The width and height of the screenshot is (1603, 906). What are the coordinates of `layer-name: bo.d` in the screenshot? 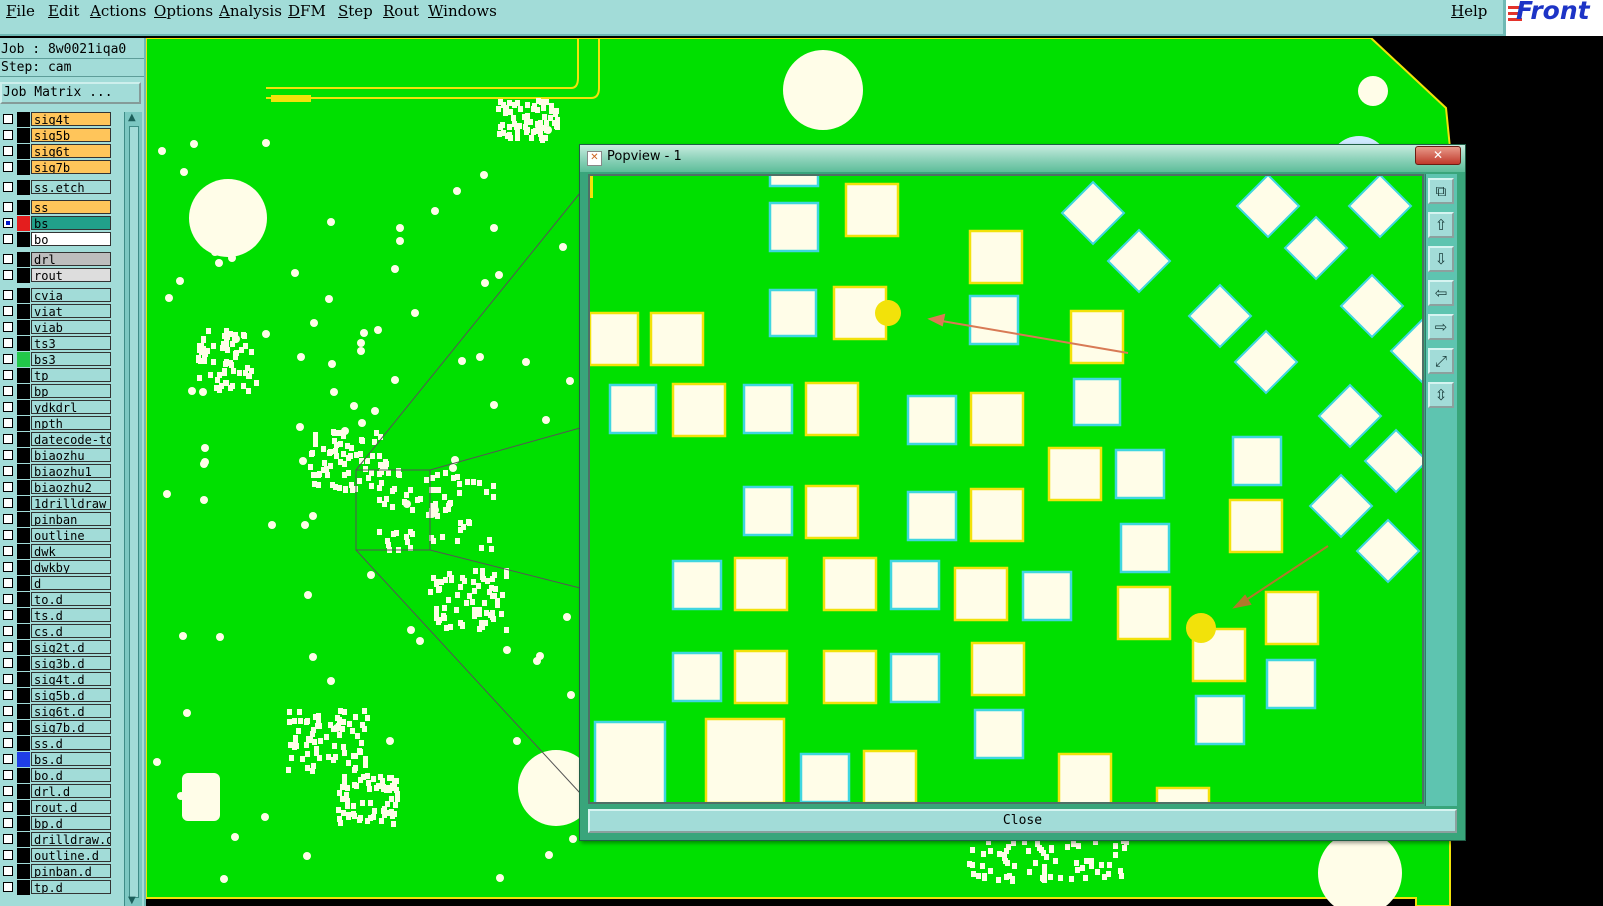 It's located at (71, 775).